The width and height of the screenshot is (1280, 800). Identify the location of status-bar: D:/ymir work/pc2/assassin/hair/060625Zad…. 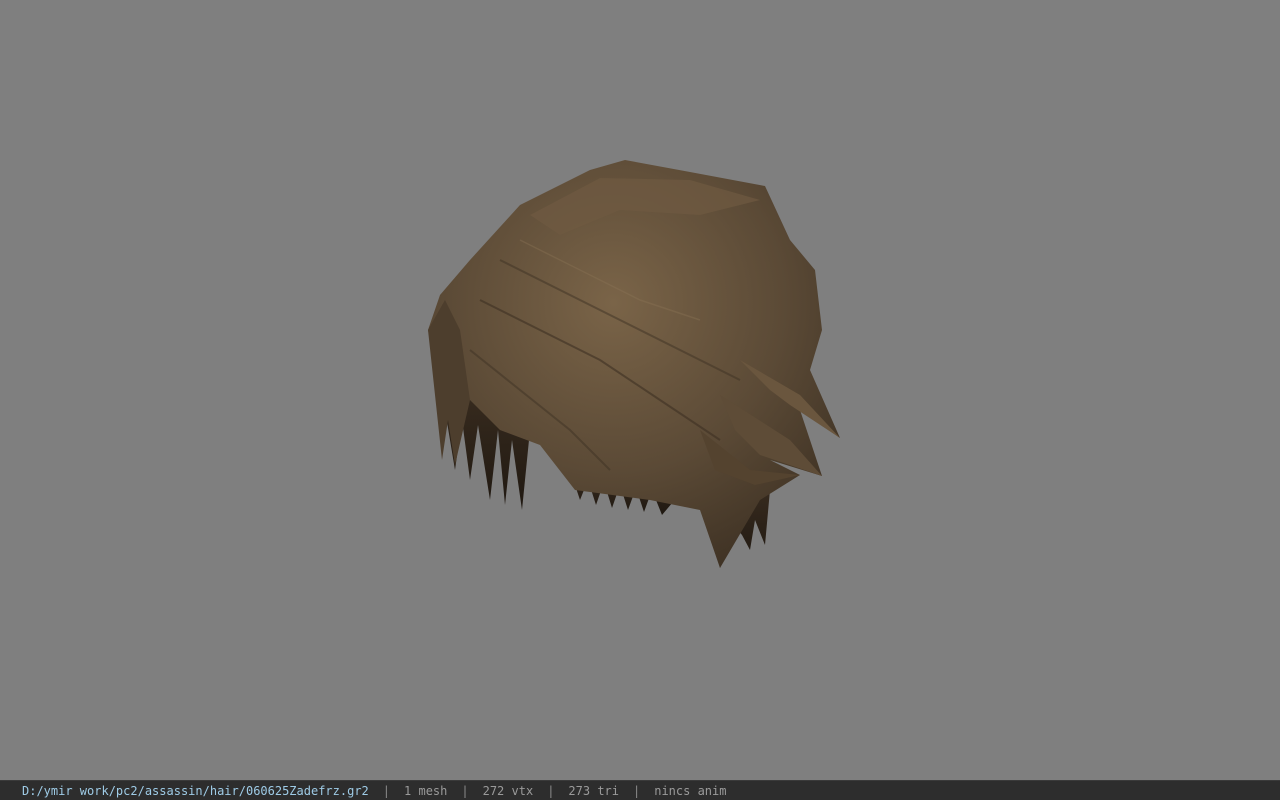
(640, 790).